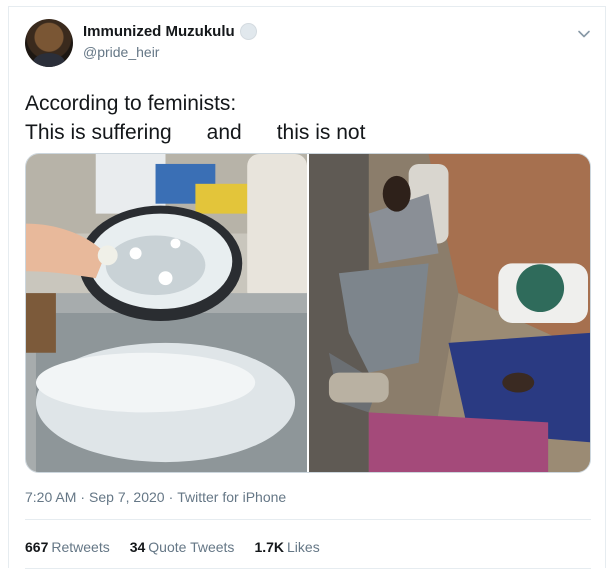 The image size is (614, 574). I want to click on tweet-text-line-2: This is suffering and this is not, so click(195, 132).